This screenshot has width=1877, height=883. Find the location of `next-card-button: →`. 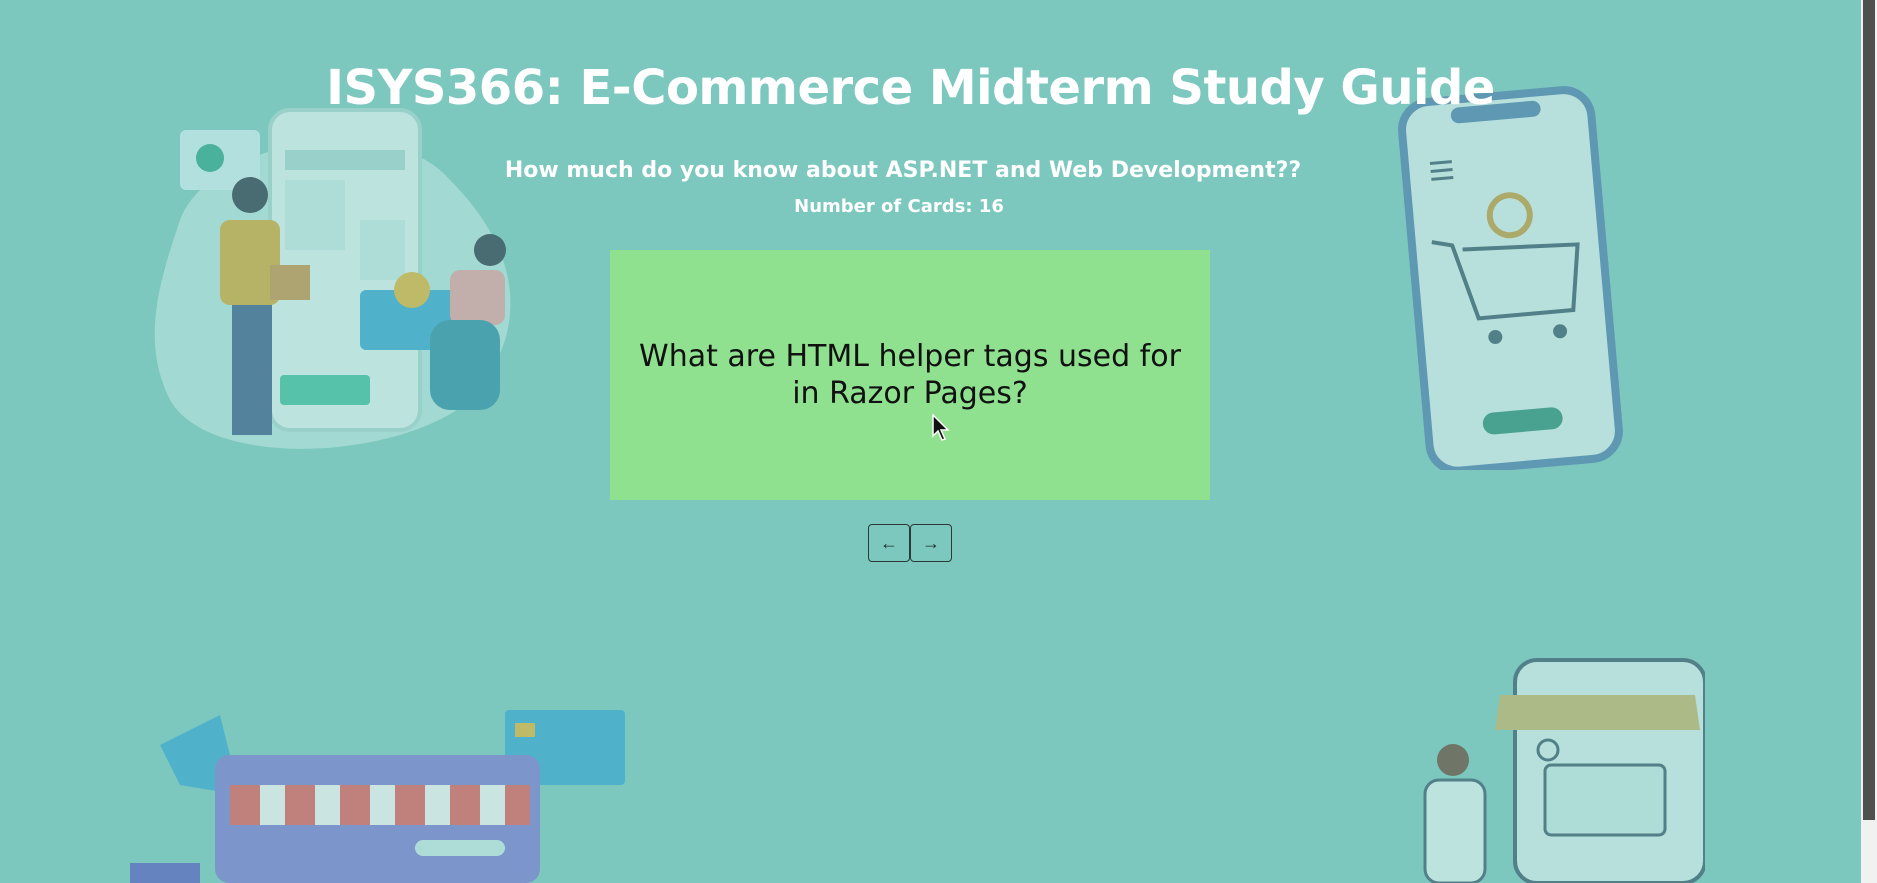

next-card-button: → is located at coordinates (931, 543).